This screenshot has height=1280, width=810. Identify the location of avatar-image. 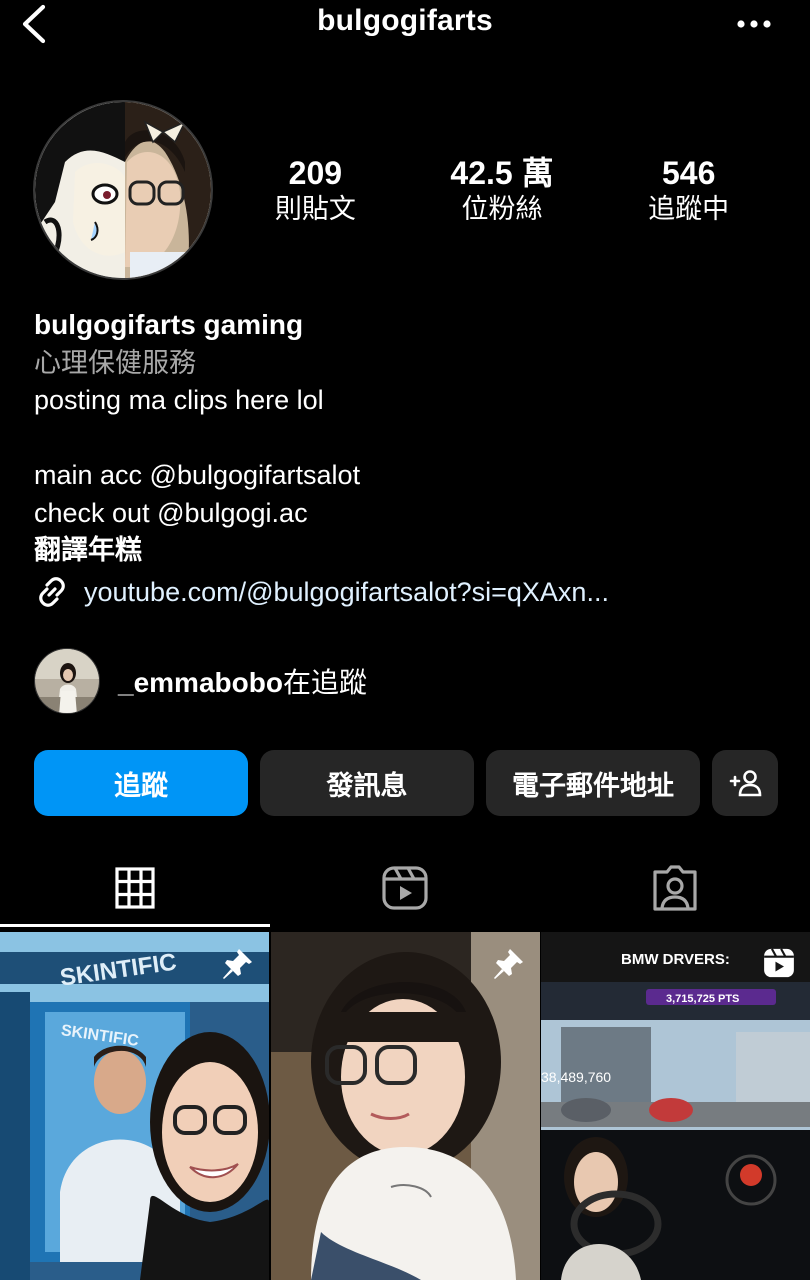
(123, 190).